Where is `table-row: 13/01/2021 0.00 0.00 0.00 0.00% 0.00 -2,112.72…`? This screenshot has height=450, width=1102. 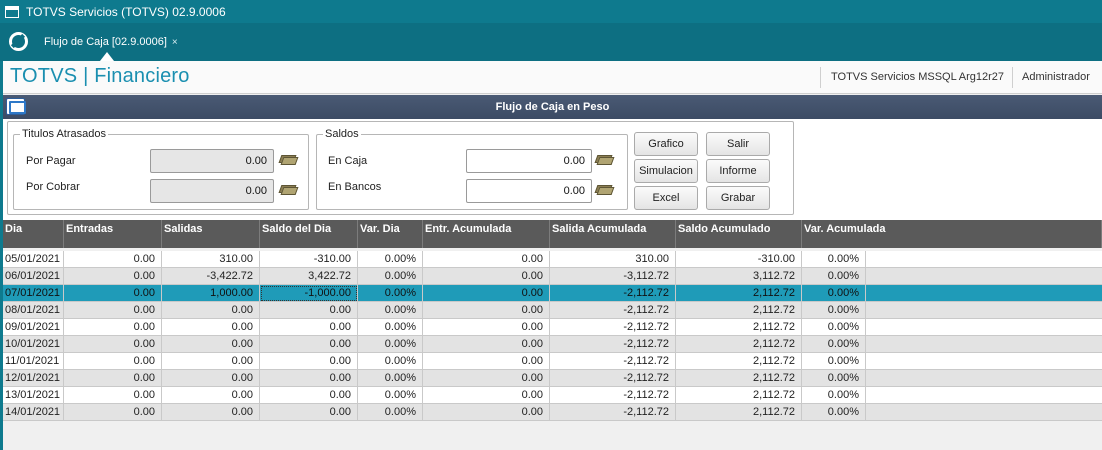
table-row: 13/01/2021 0.00 0.00 0.00 0.00% 0.00 -2,112.72… is located at coordinates (552, 395).